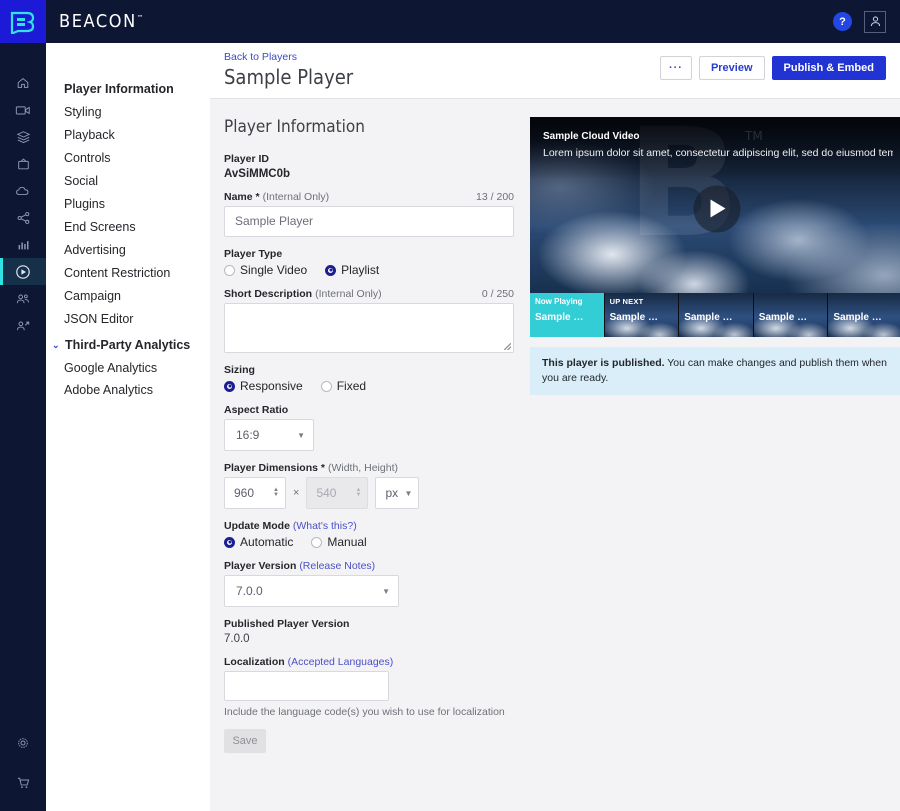  Describe the element at coordinates (246, 159) in the screenshot. I see `player-id-label: Player ID` at that location.